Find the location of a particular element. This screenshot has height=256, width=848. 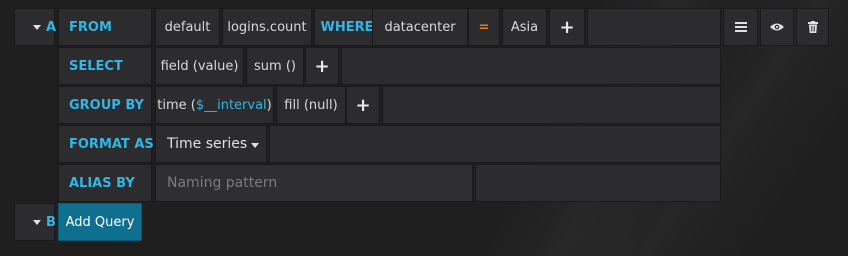

format-as-select: Time series is located at coordinates (211, 144).